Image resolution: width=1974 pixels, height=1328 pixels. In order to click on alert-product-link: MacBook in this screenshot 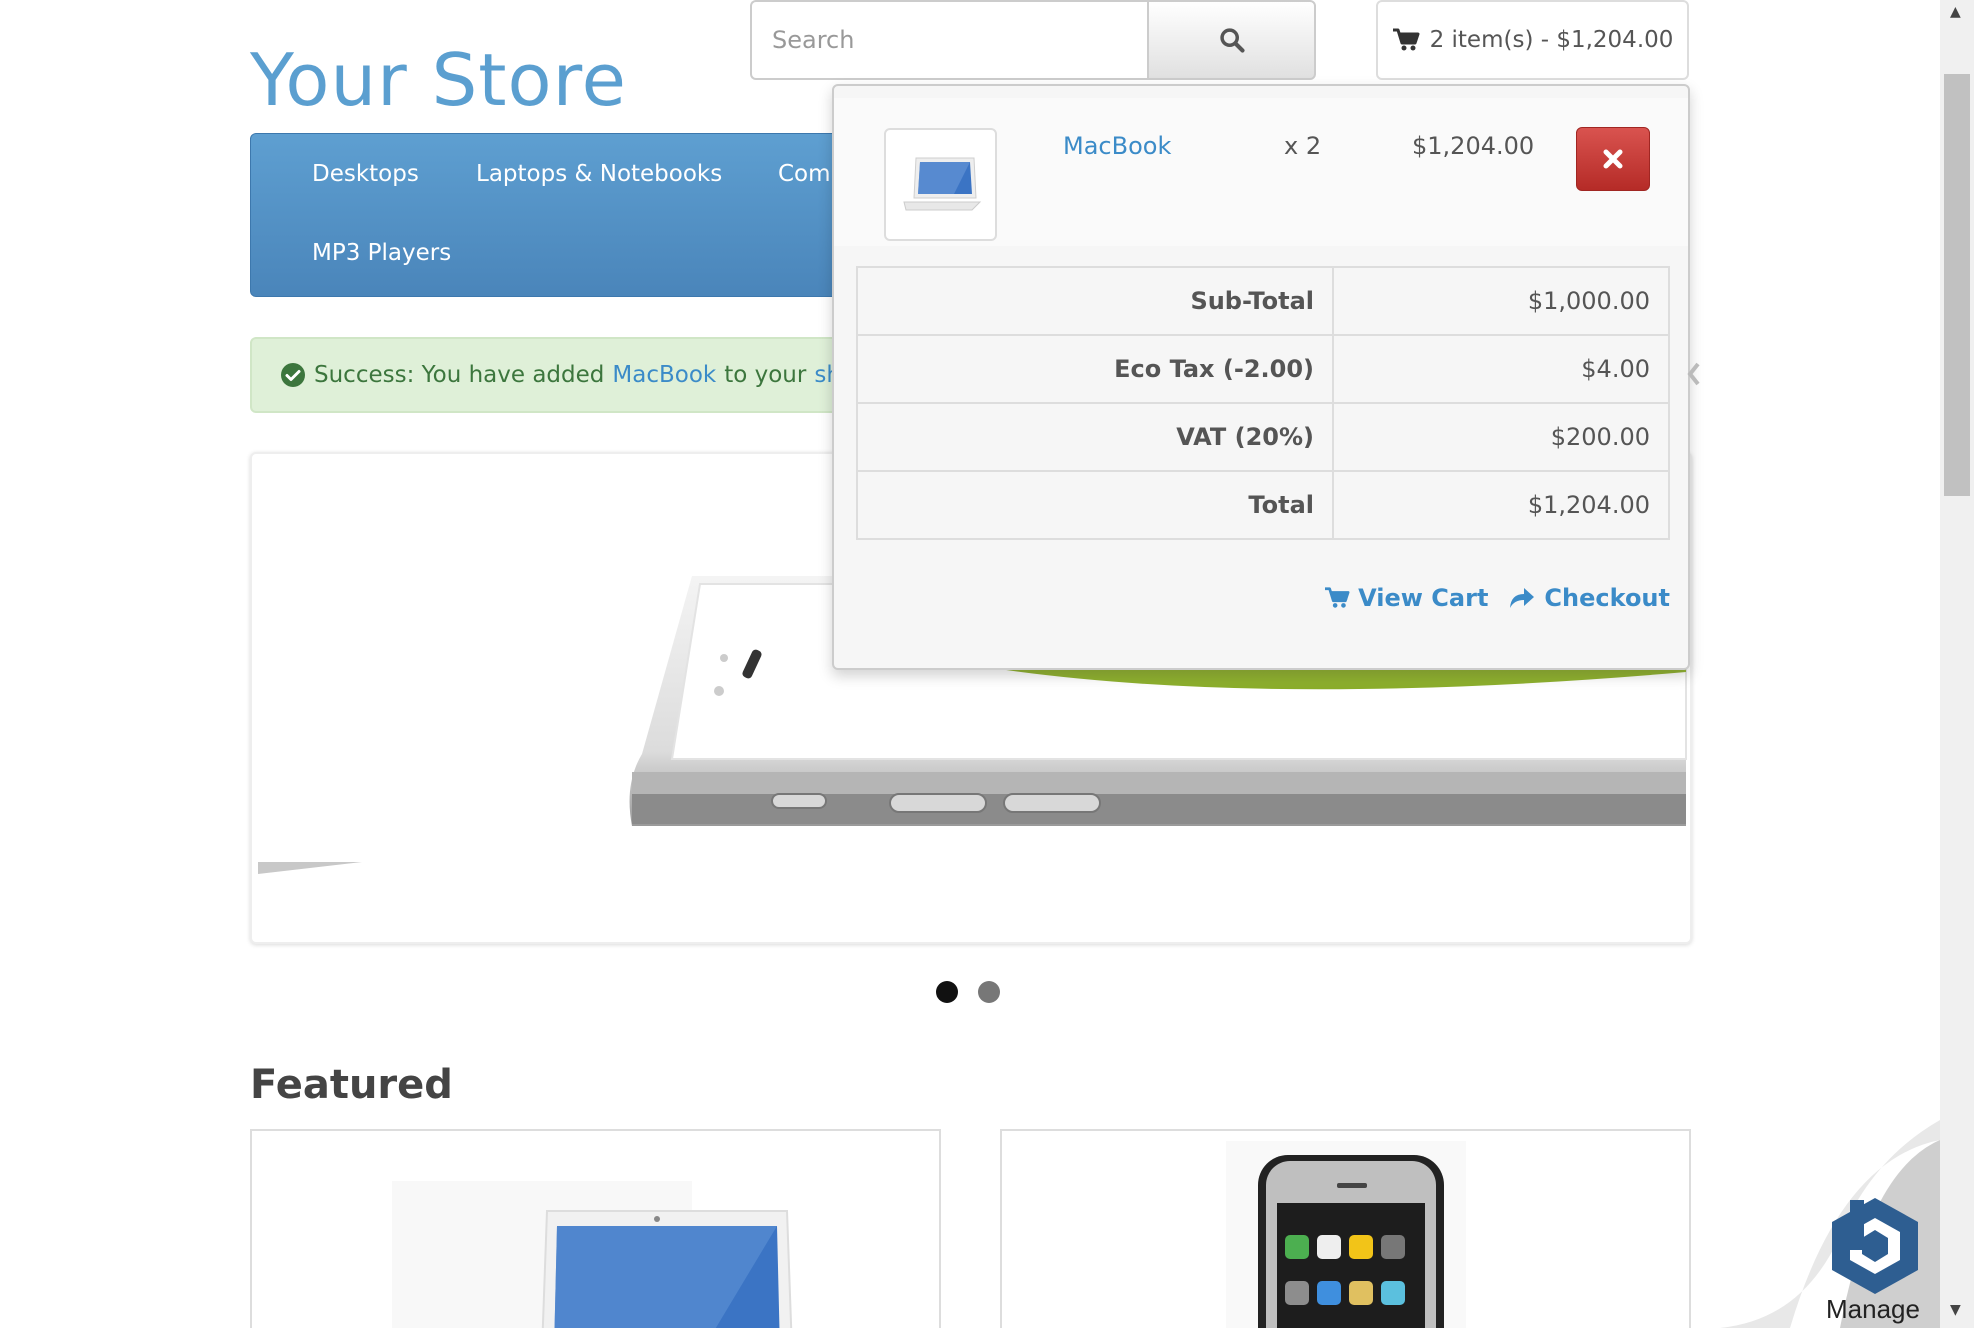, I will do `click(664, 375)`.